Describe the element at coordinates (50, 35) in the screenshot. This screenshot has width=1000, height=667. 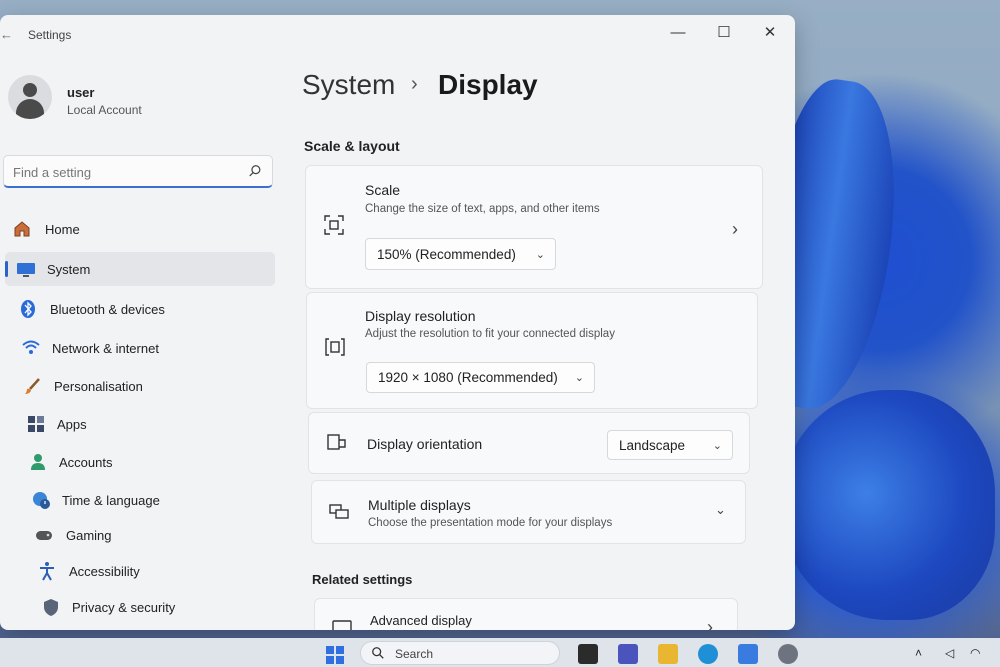
I see `app-title: Settings` at that location.